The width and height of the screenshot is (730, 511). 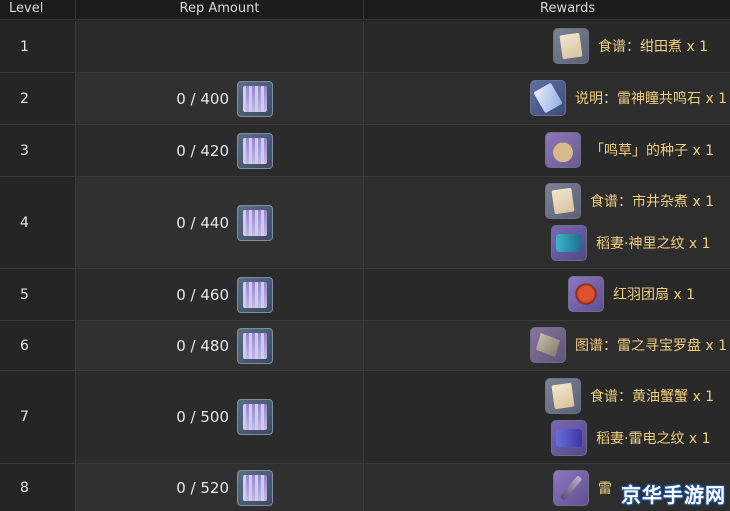 What do you see at coordinates (673, 495) in the screenshot?
I see `site-watermark: 京华手游网` at bounding box center [673, 495].